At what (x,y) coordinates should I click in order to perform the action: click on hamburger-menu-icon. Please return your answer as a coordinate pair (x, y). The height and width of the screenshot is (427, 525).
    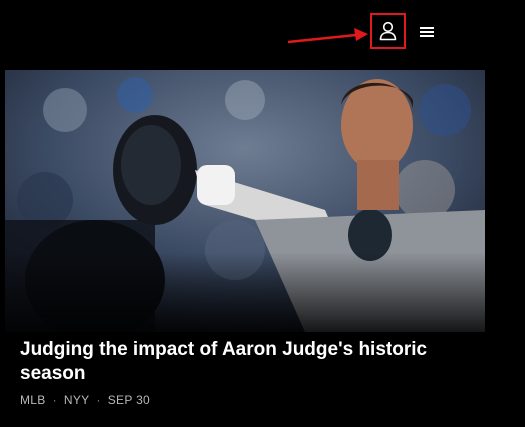
    Looking at the image, I should click on (427, 32).